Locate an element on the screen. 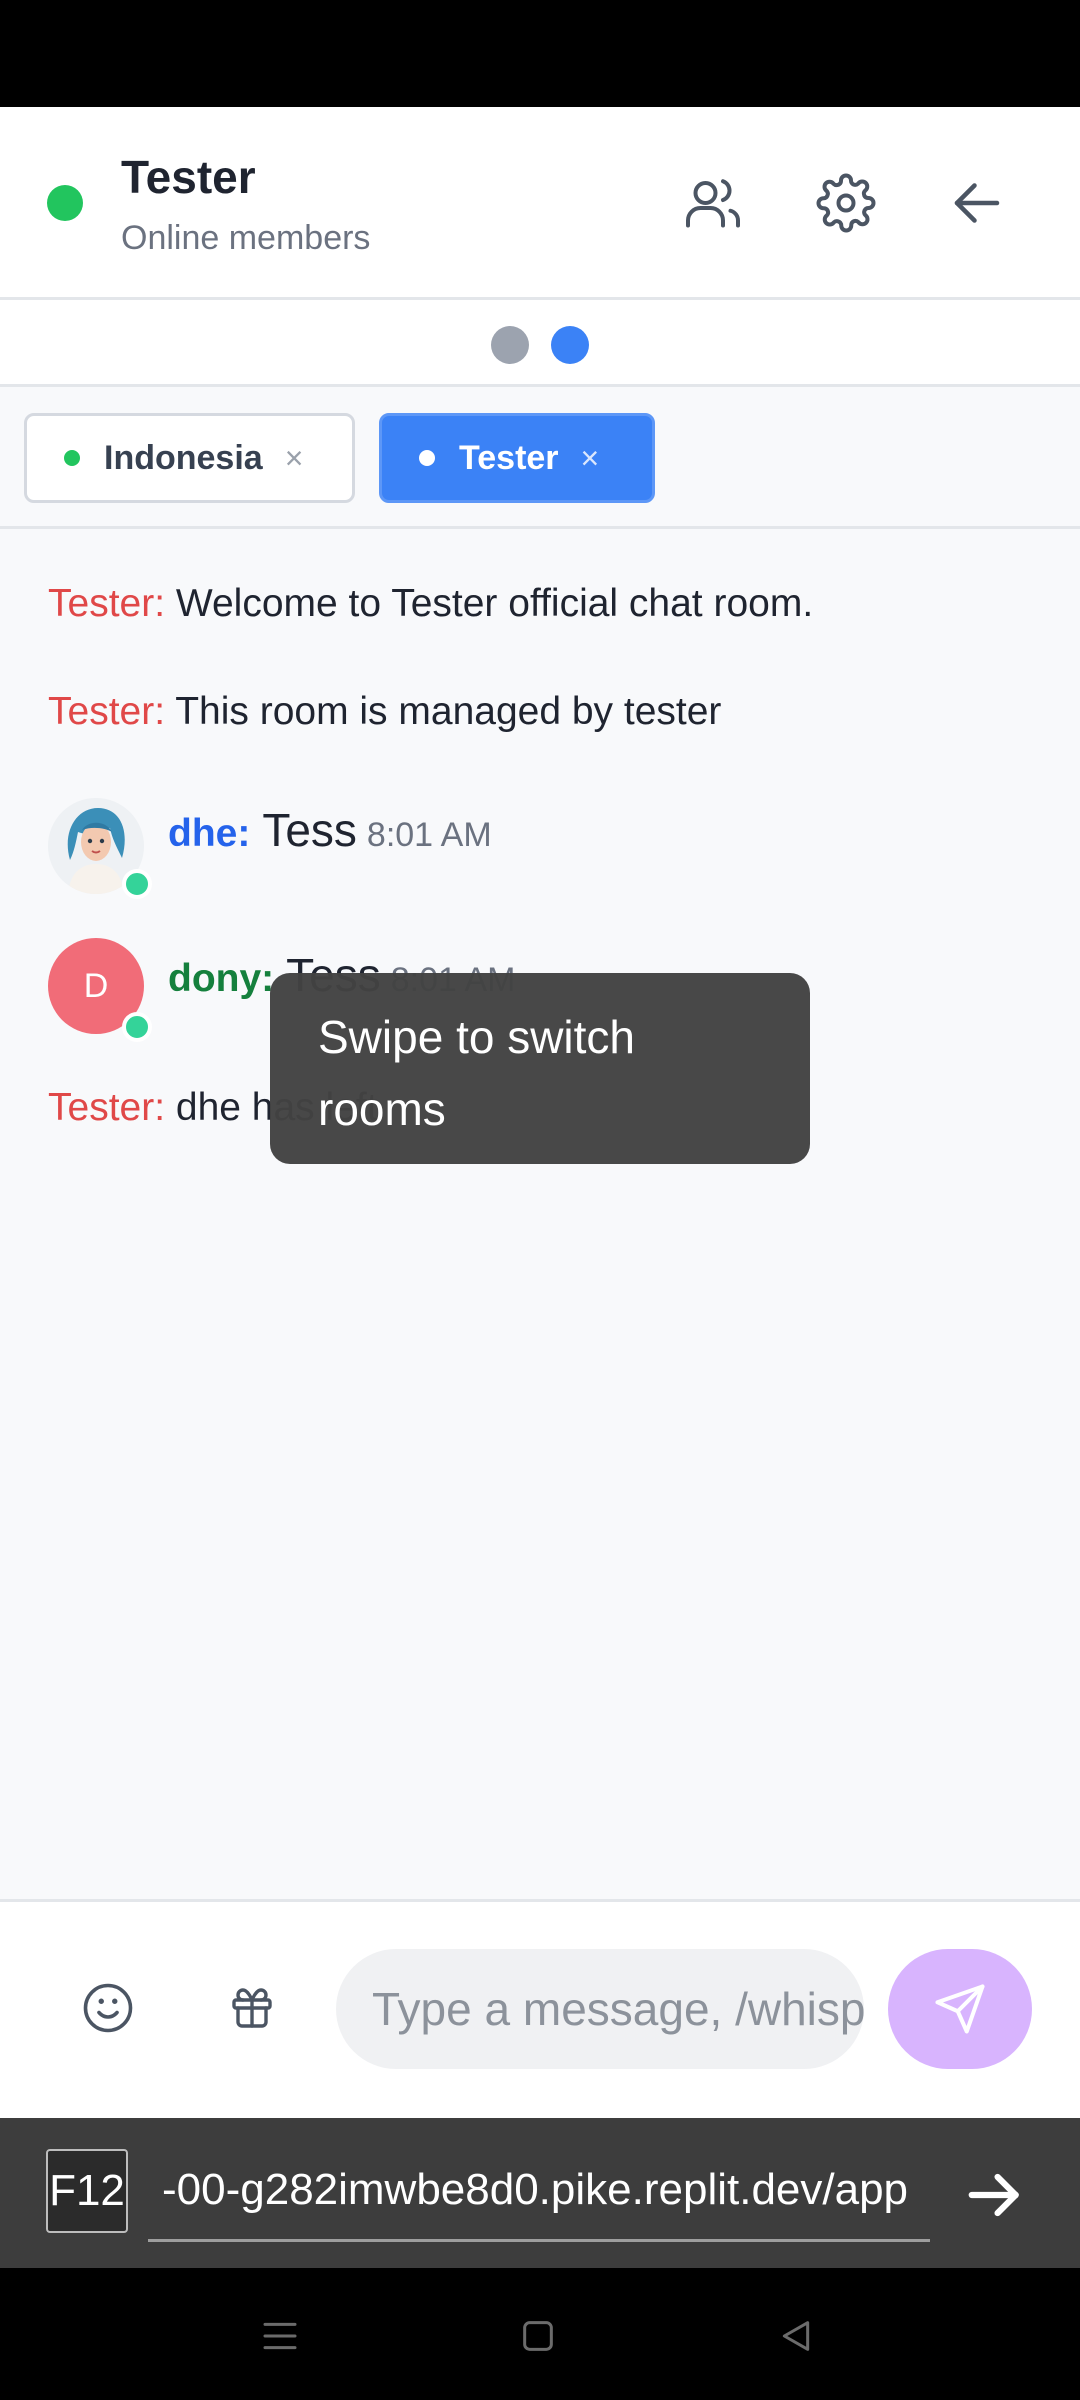 This screenshot has width=1080, height=2400. url-field: -00-g282imwbe8d0.pike.replit.dev/app is located at coordinates (539, 2196).